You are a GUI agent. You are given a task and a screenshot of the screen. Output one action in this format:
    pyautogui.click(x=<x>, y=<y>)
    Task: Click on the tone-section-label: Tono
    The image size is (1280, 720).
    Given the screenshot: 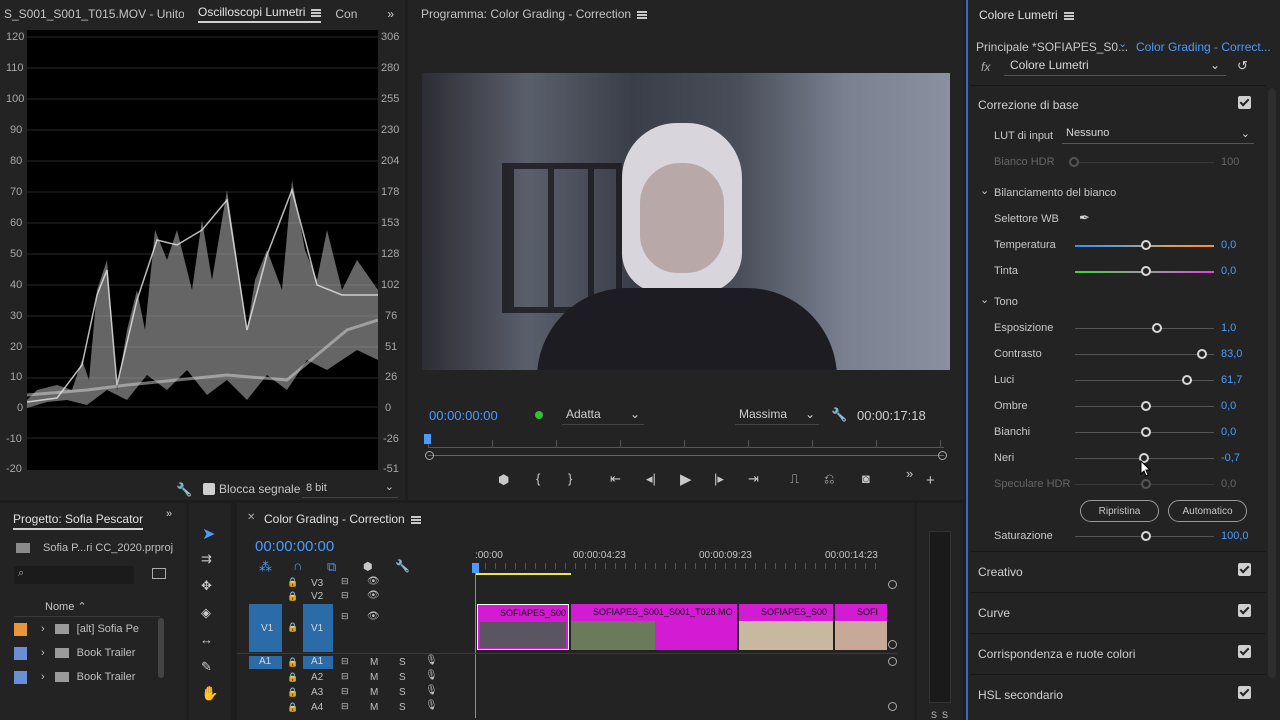 What is the action you would take?
    pyautogui.click(x=1006, y=302)
    